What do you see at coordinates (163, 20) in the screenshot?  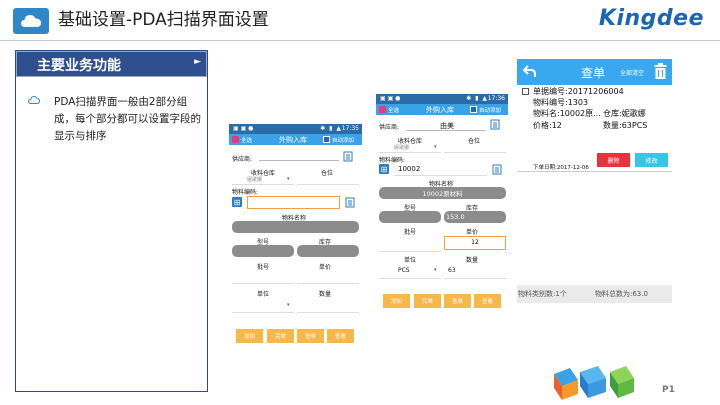 I see `page-title: 基础设置-PDA扫描界面设置` at bounding box center [163, 20].